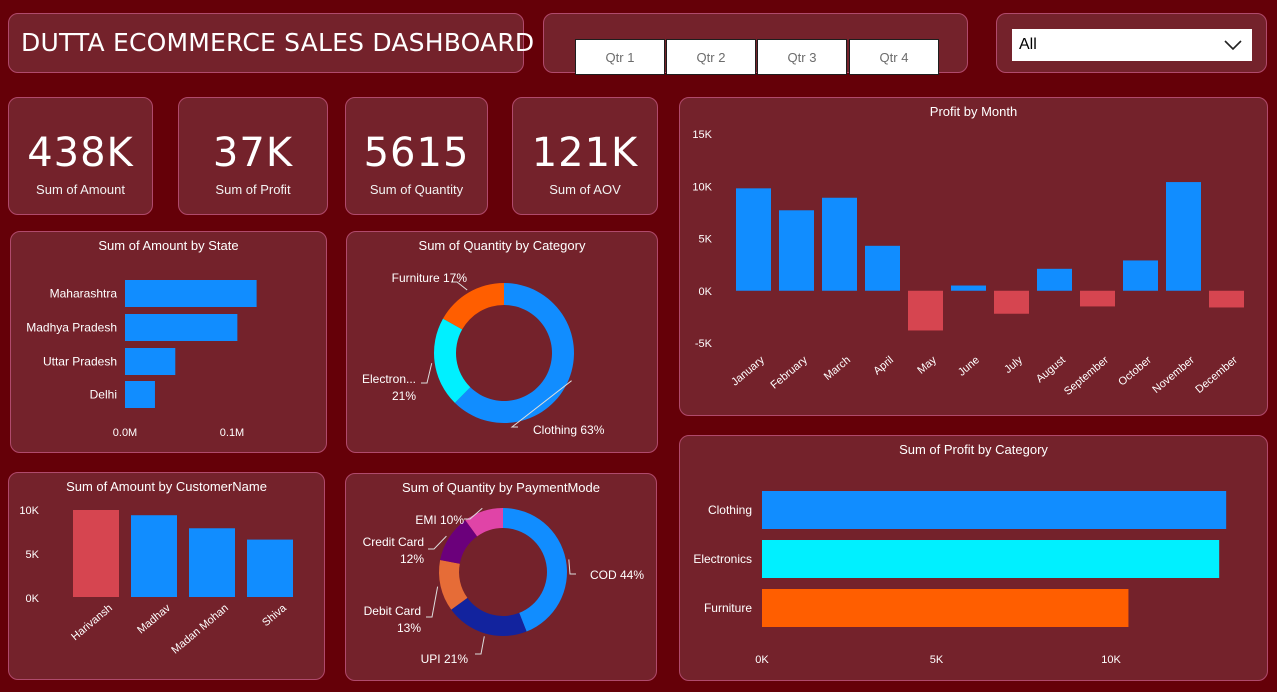 The width and height of the screenshot is (1277, 692). Describe the element at coordinates (762, 660) in the screenshot. I see `x-tick-label: 0K` at that location.